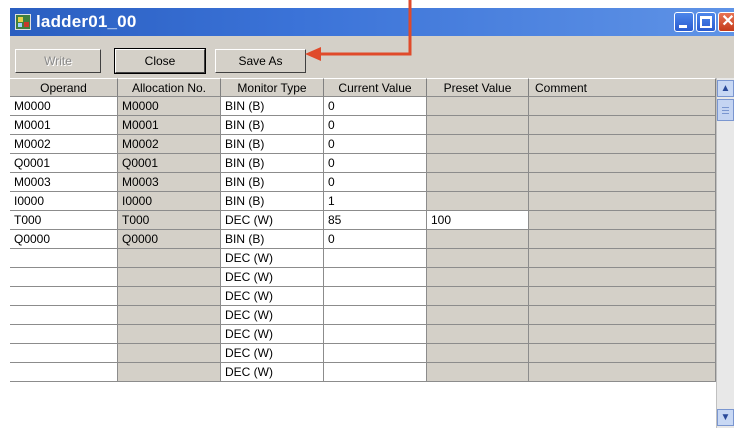 This screenshot has width=734, height=428. I want to click on operand-cell: Q0000, so click(64, 239).